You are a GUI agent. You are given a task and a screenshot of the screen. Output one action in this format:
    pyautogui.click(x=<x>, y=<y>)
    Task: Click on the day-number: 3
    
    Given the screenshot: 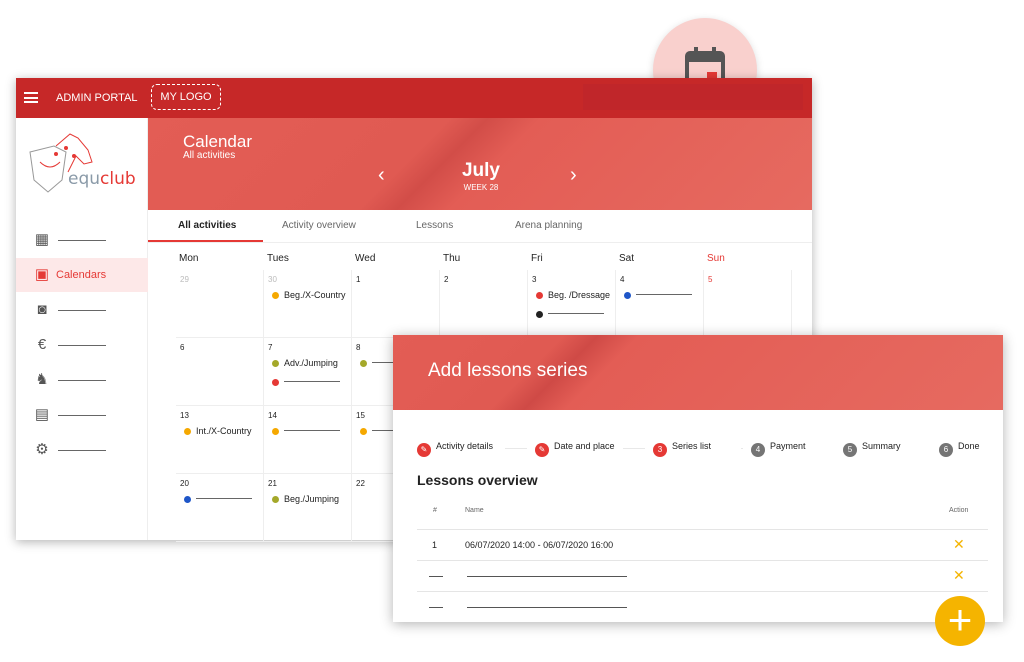 What is the action you would take?
    pyautogui.click(x=534, y=279)
    